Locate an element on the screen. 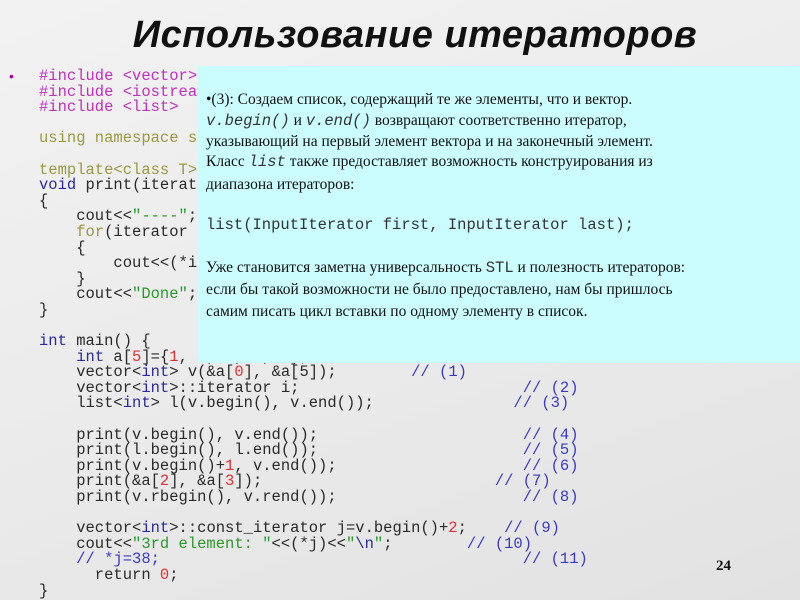 Image resolution: width=800 pixels, height=600 pixels. code-line: } is located at coordinates (313, 590).